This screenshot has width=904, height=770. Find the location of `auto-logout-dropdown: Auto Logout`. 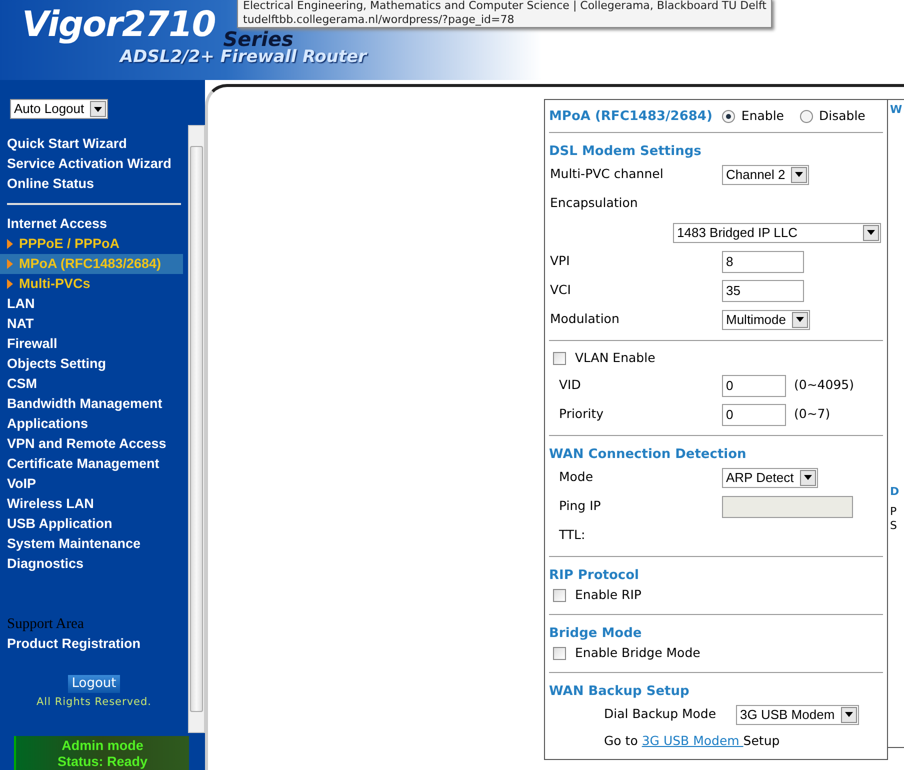

auto-logout-dropdown: Auto Logout is located at coordinates (59, 109).